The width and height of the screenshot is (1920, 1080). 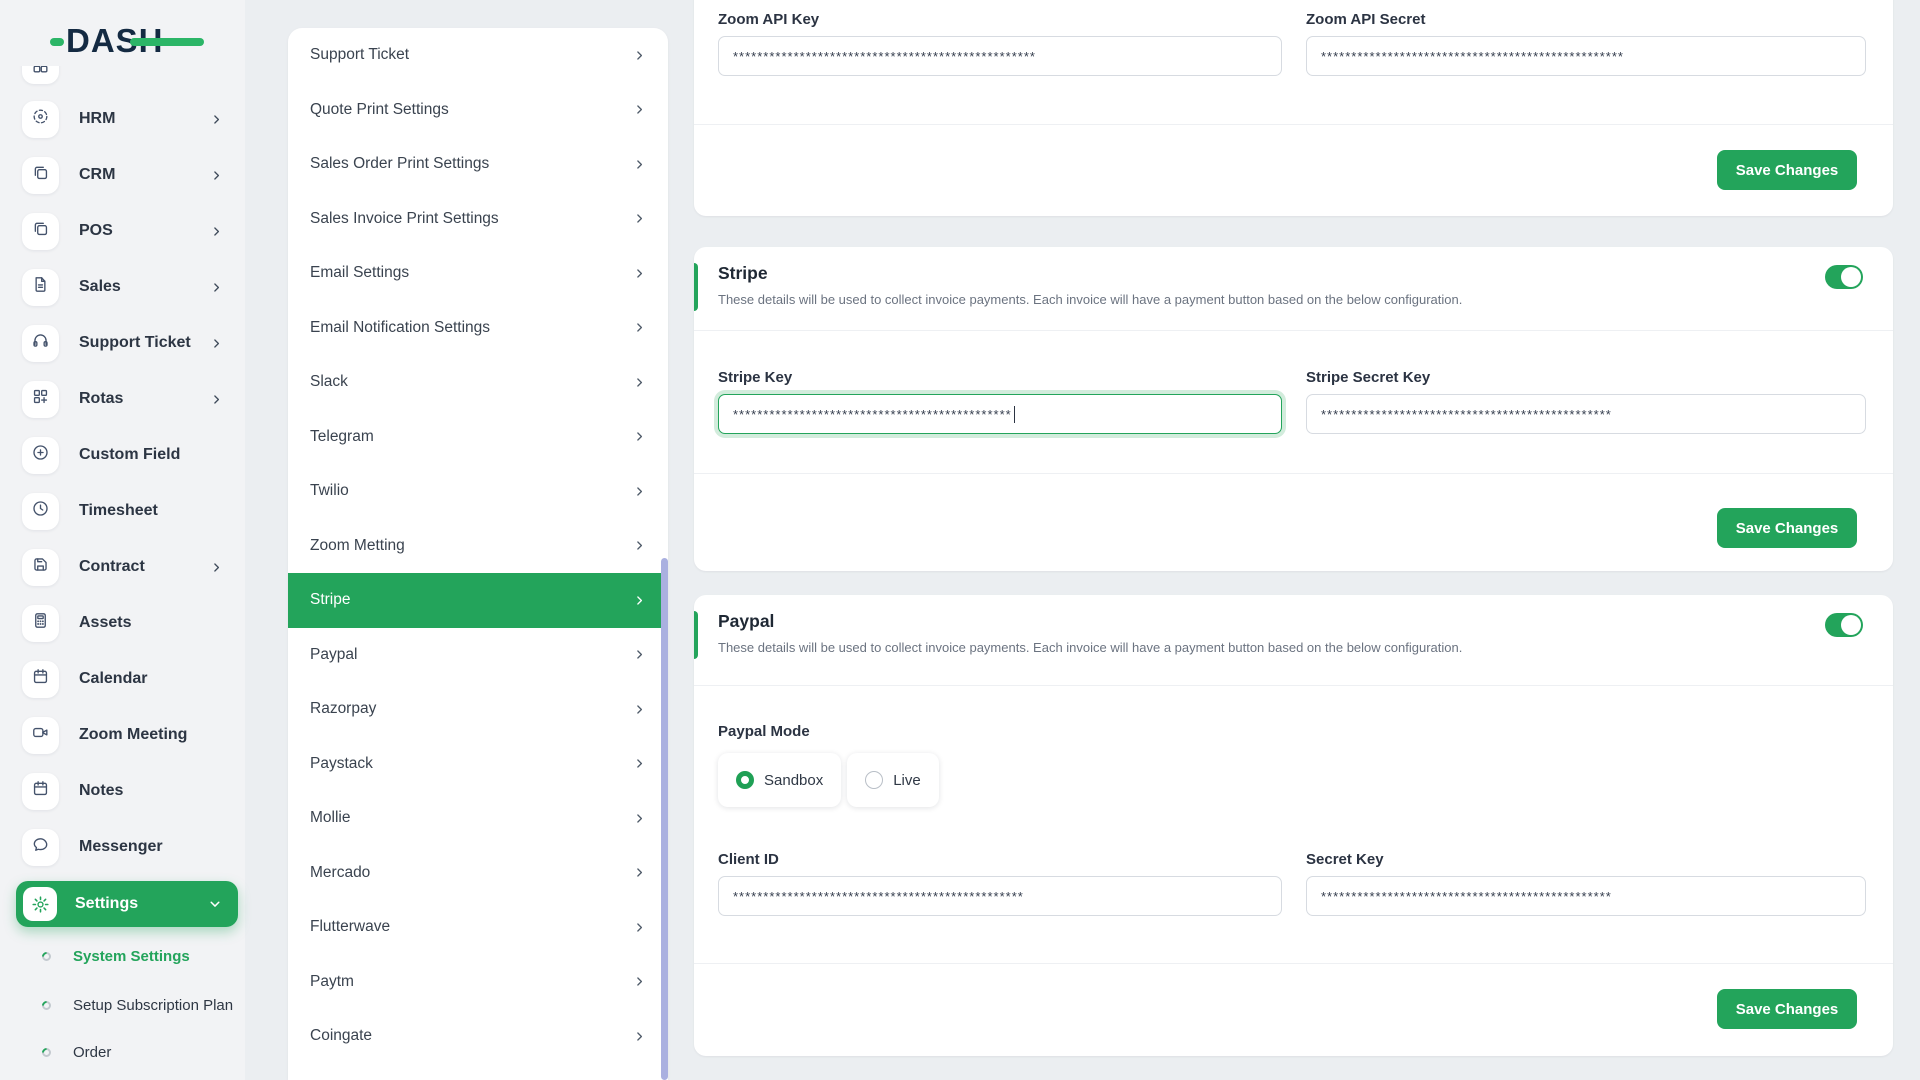 What do you see at coordinates (40, 70) in the screenshot?
I see `dashboard-icon` at bounding box center [40, 70].